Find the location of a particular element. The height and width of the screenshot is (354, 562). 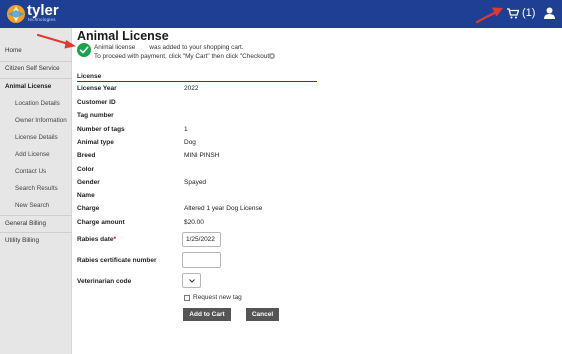

rabies-certificate-label: Rabies certificate number is located at coordinates (117, 260).